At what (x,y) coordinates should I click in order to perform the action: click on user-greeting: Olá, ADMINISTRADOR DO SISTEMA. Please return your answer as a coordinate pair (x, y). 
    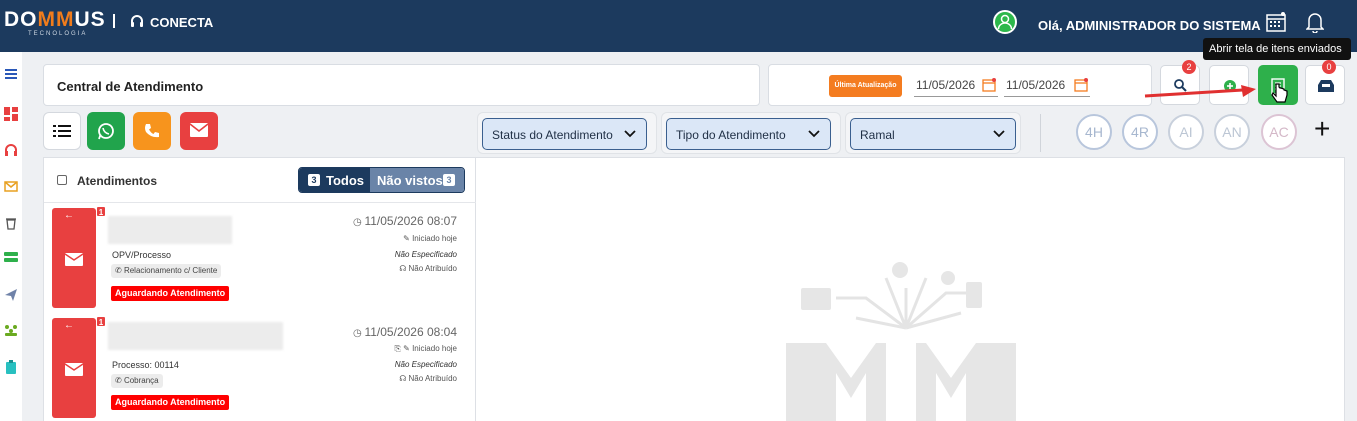
    Looking at the image, I should click on (1149, 25).